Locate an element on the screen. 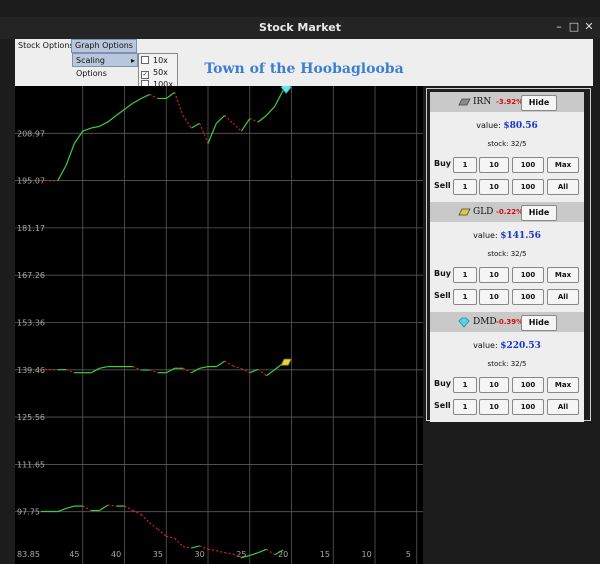  y-axis-tick-label: 139.46 is located at coordinates (31, 370).